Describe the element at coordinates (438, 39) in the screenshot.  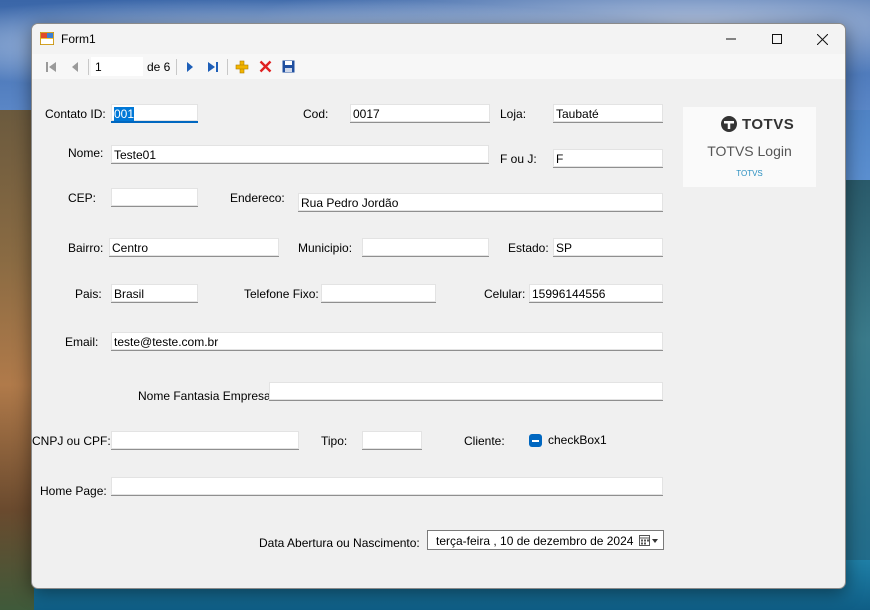
I see `title-bar: Form1` at that location.